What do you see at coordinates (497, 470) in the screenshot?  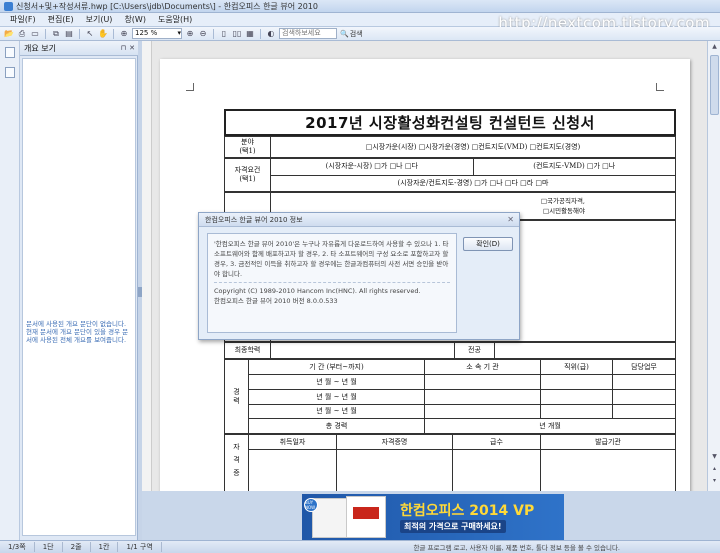 I see `cert-grade` at bounding box center [497, 470].